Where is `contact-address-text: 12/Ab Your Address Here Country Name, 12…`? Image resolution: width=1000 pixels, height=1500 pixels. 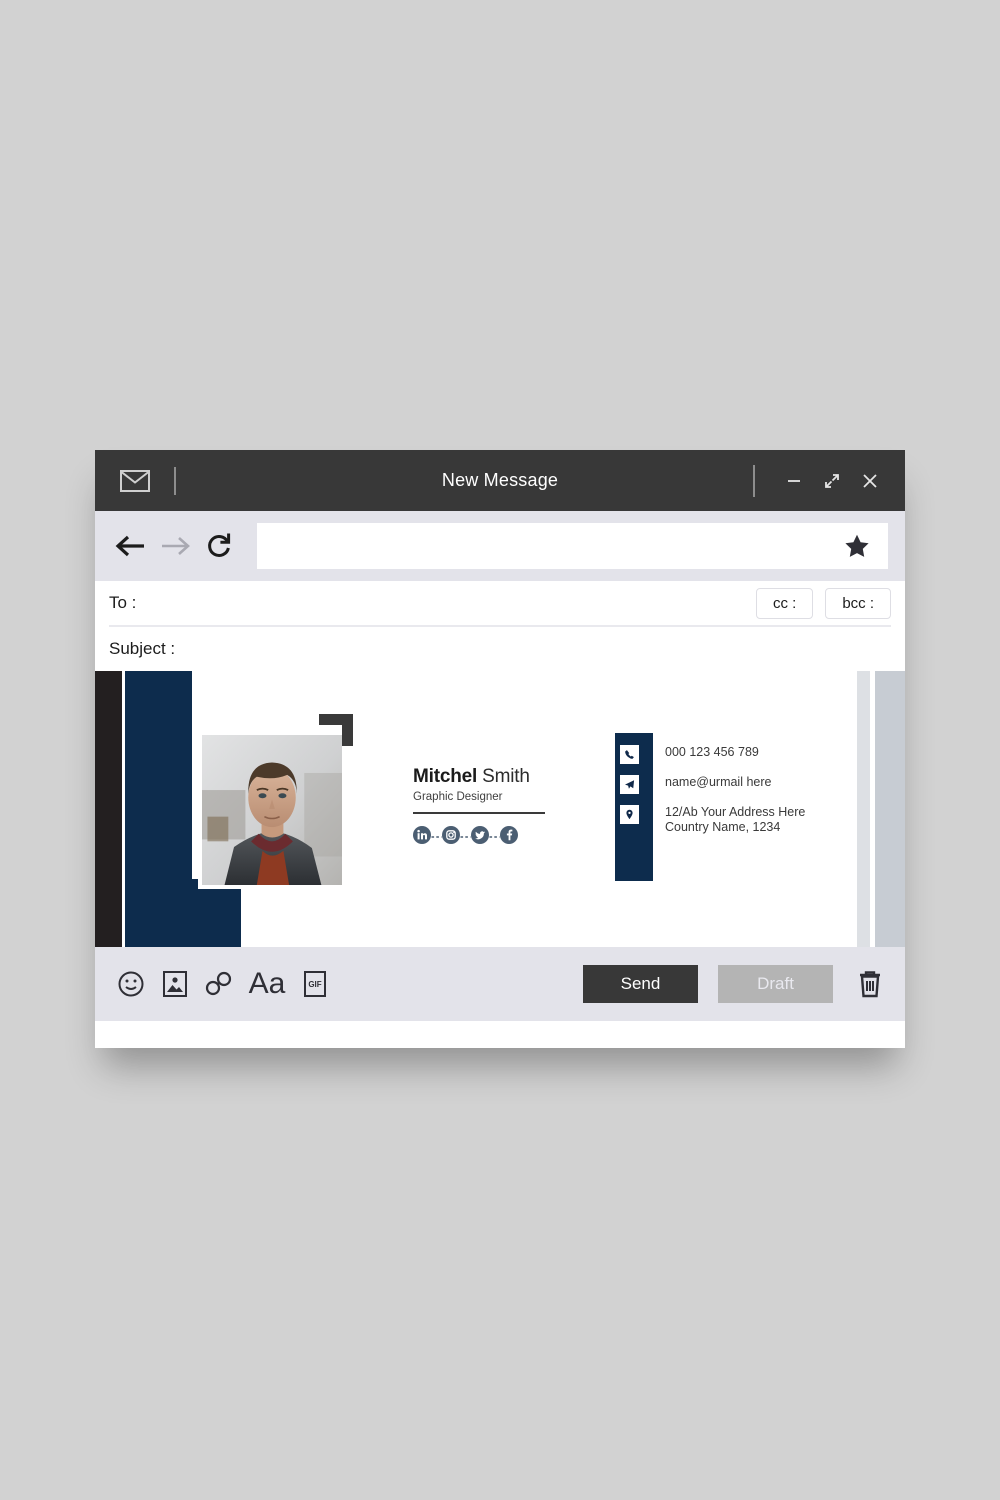
contact-address-text: 12/Ab Your Address Here Country Name, 12… is located at coordinates (735, 820).